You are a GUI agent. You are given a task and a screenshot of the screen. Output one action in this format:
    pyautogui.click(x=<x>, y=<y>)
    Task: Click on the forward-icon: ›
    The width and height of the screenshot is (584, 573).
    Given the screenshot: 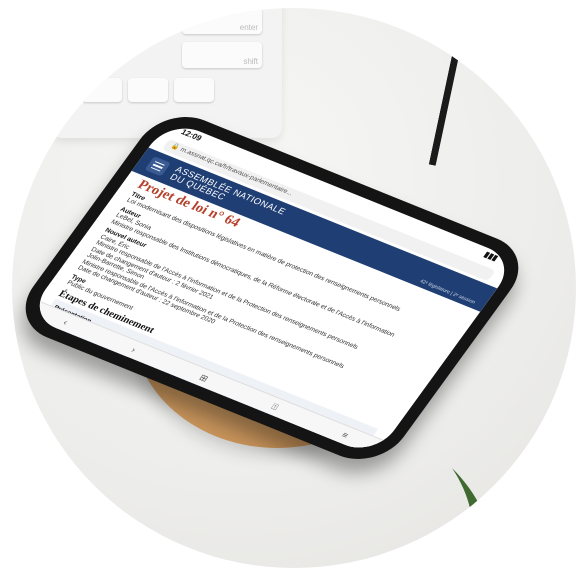 What is the action you would take?
    pyautogui.click(x=133, y=349)
    